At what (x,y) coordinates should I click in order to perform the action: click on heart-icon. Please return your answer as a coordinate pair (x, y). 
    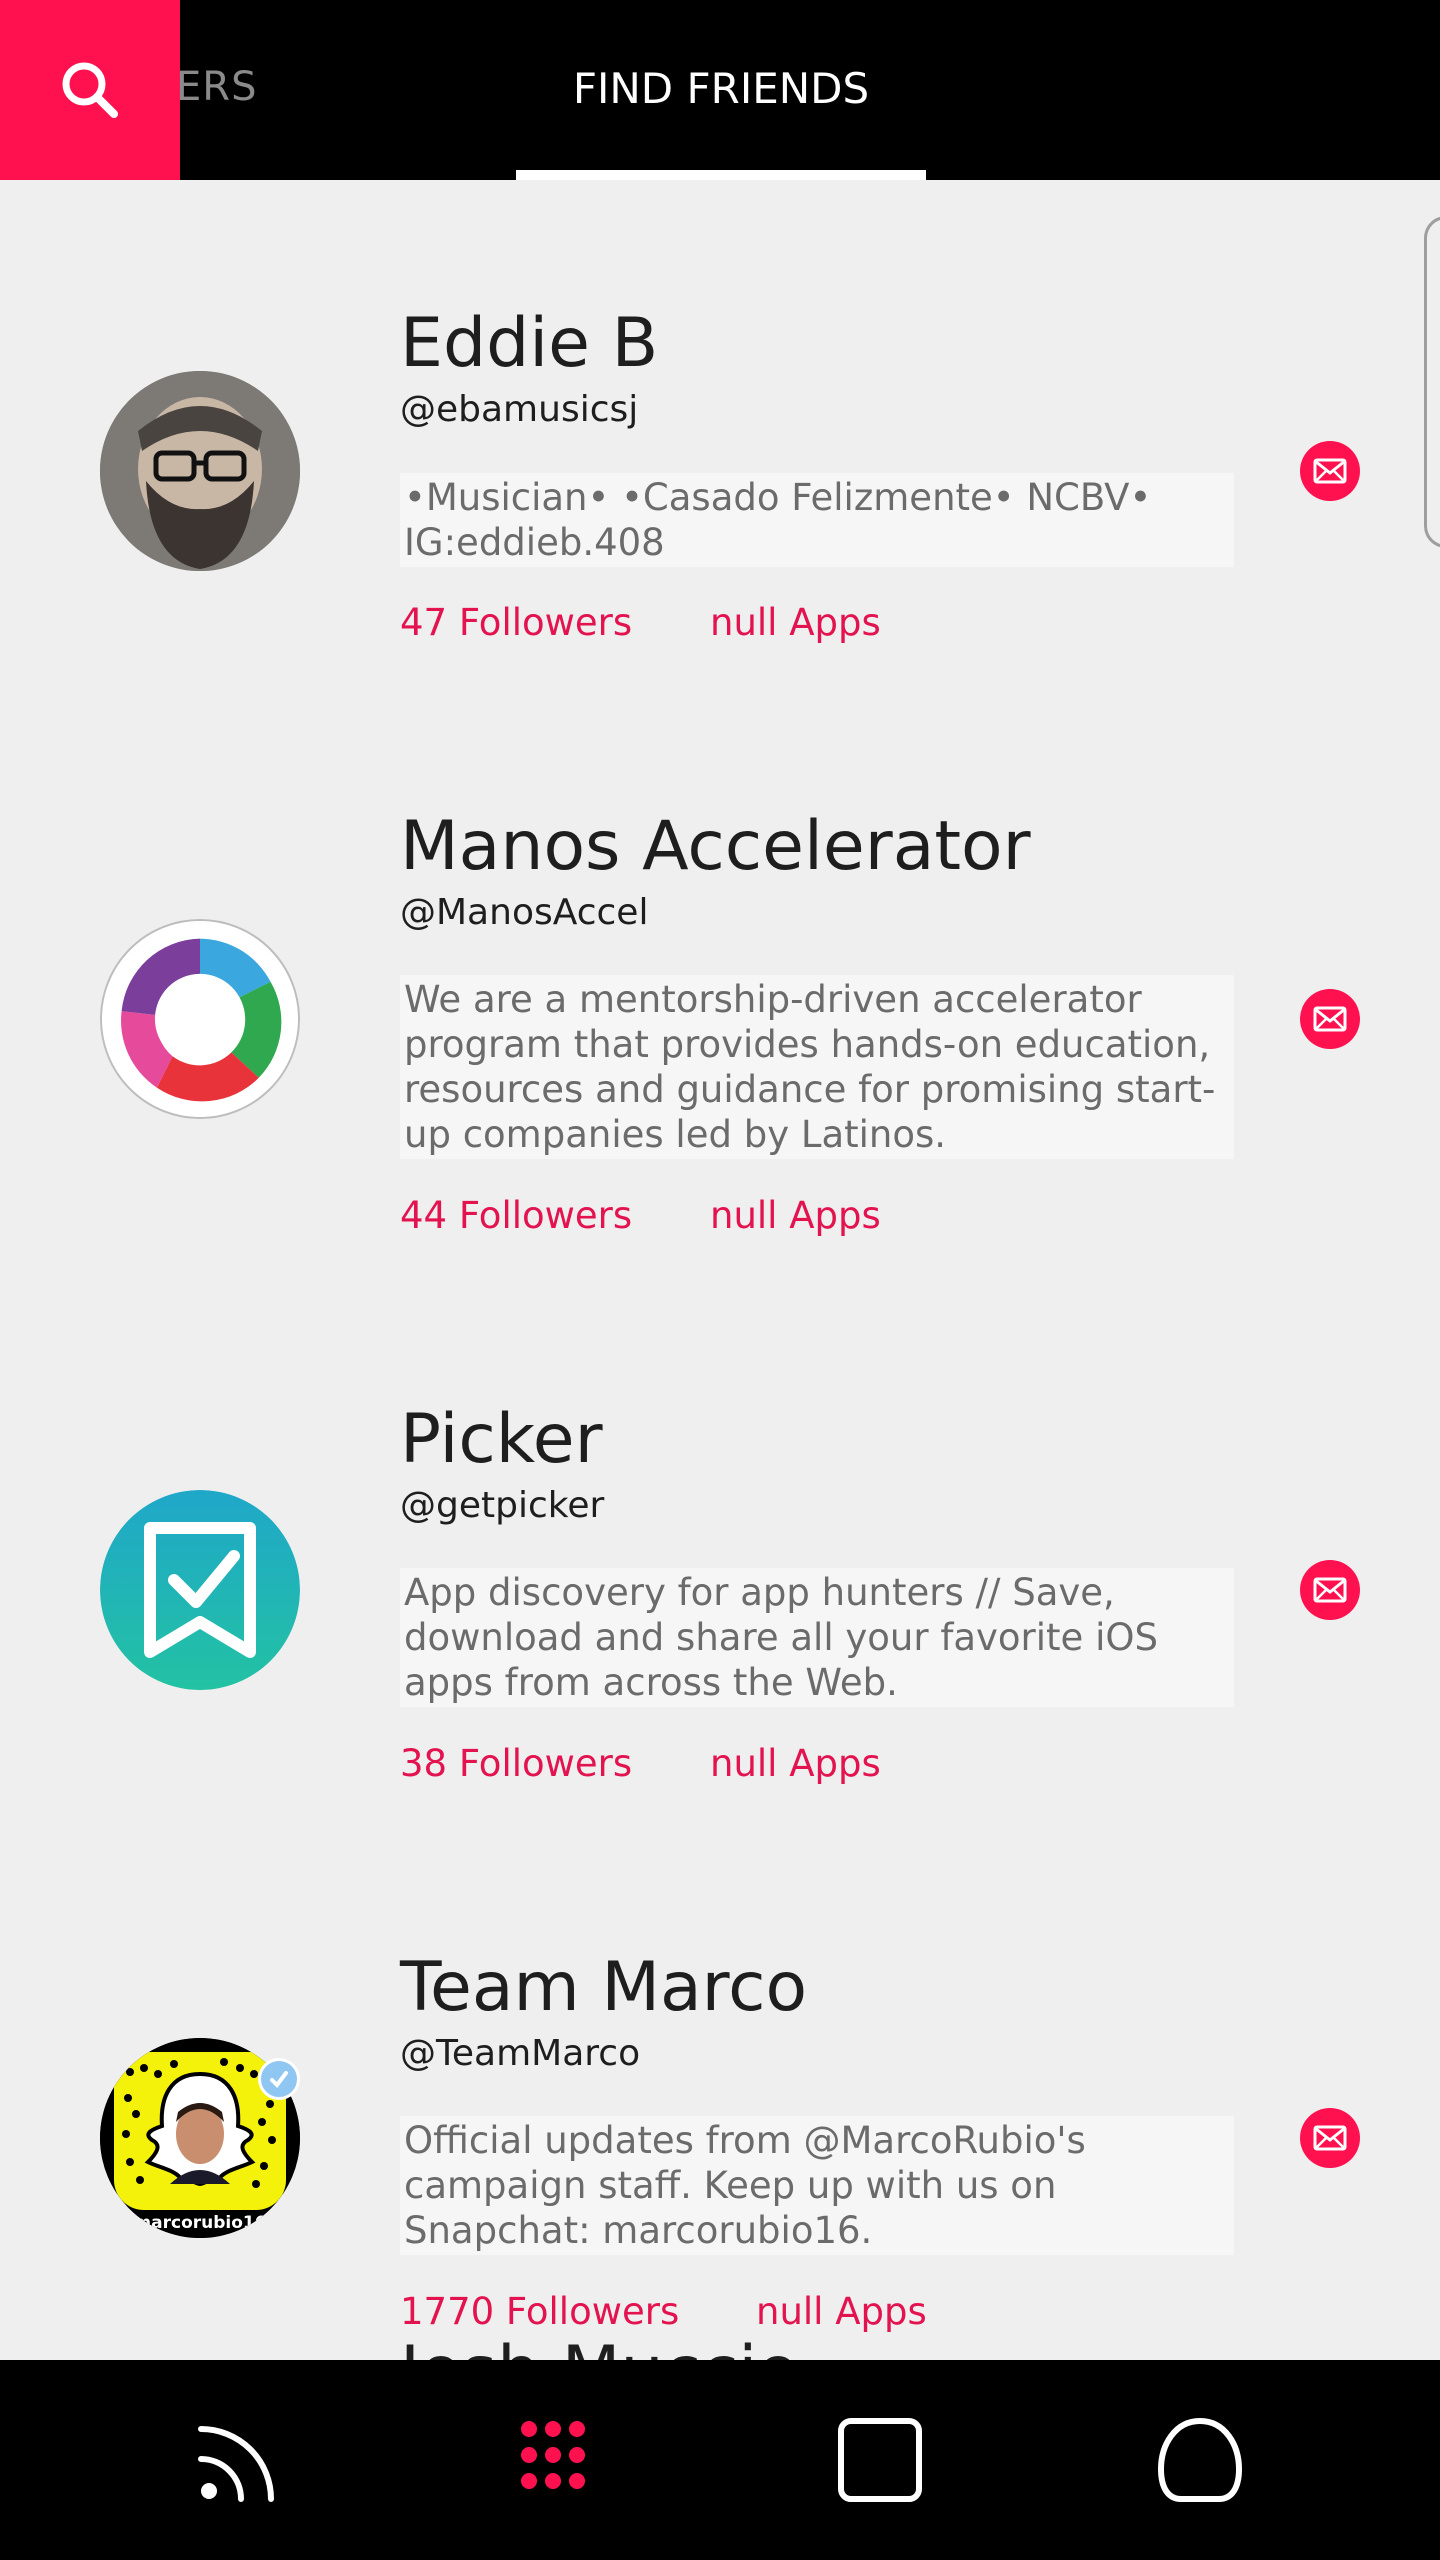
    Looking at the image, I should click on (1200, 2460).